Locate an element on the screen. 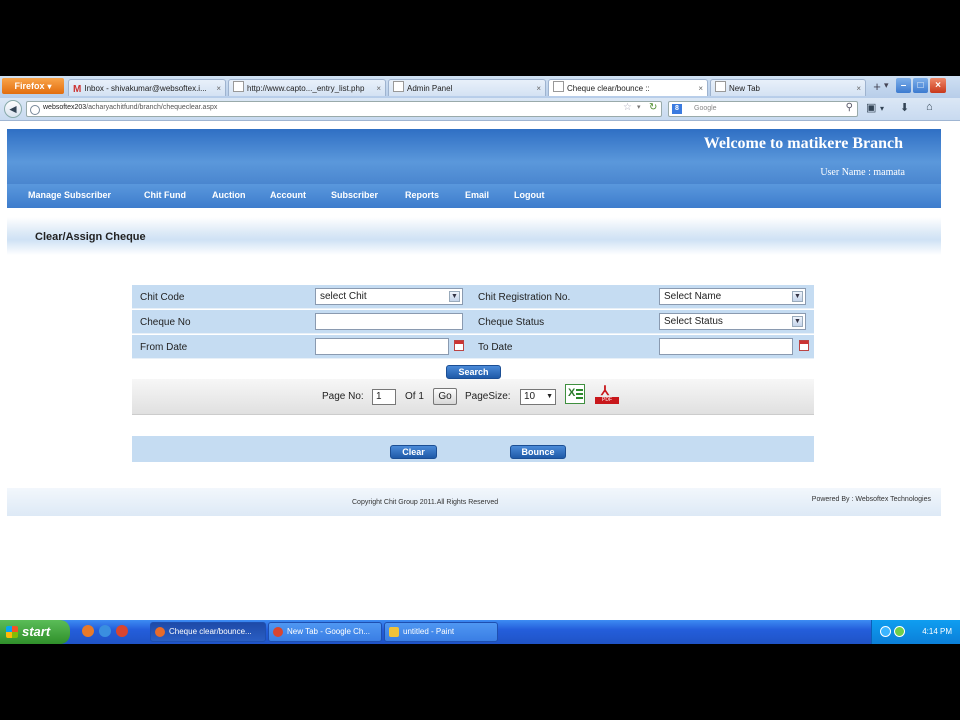  menu-reports: Reports is located at coordinates (422, 195).